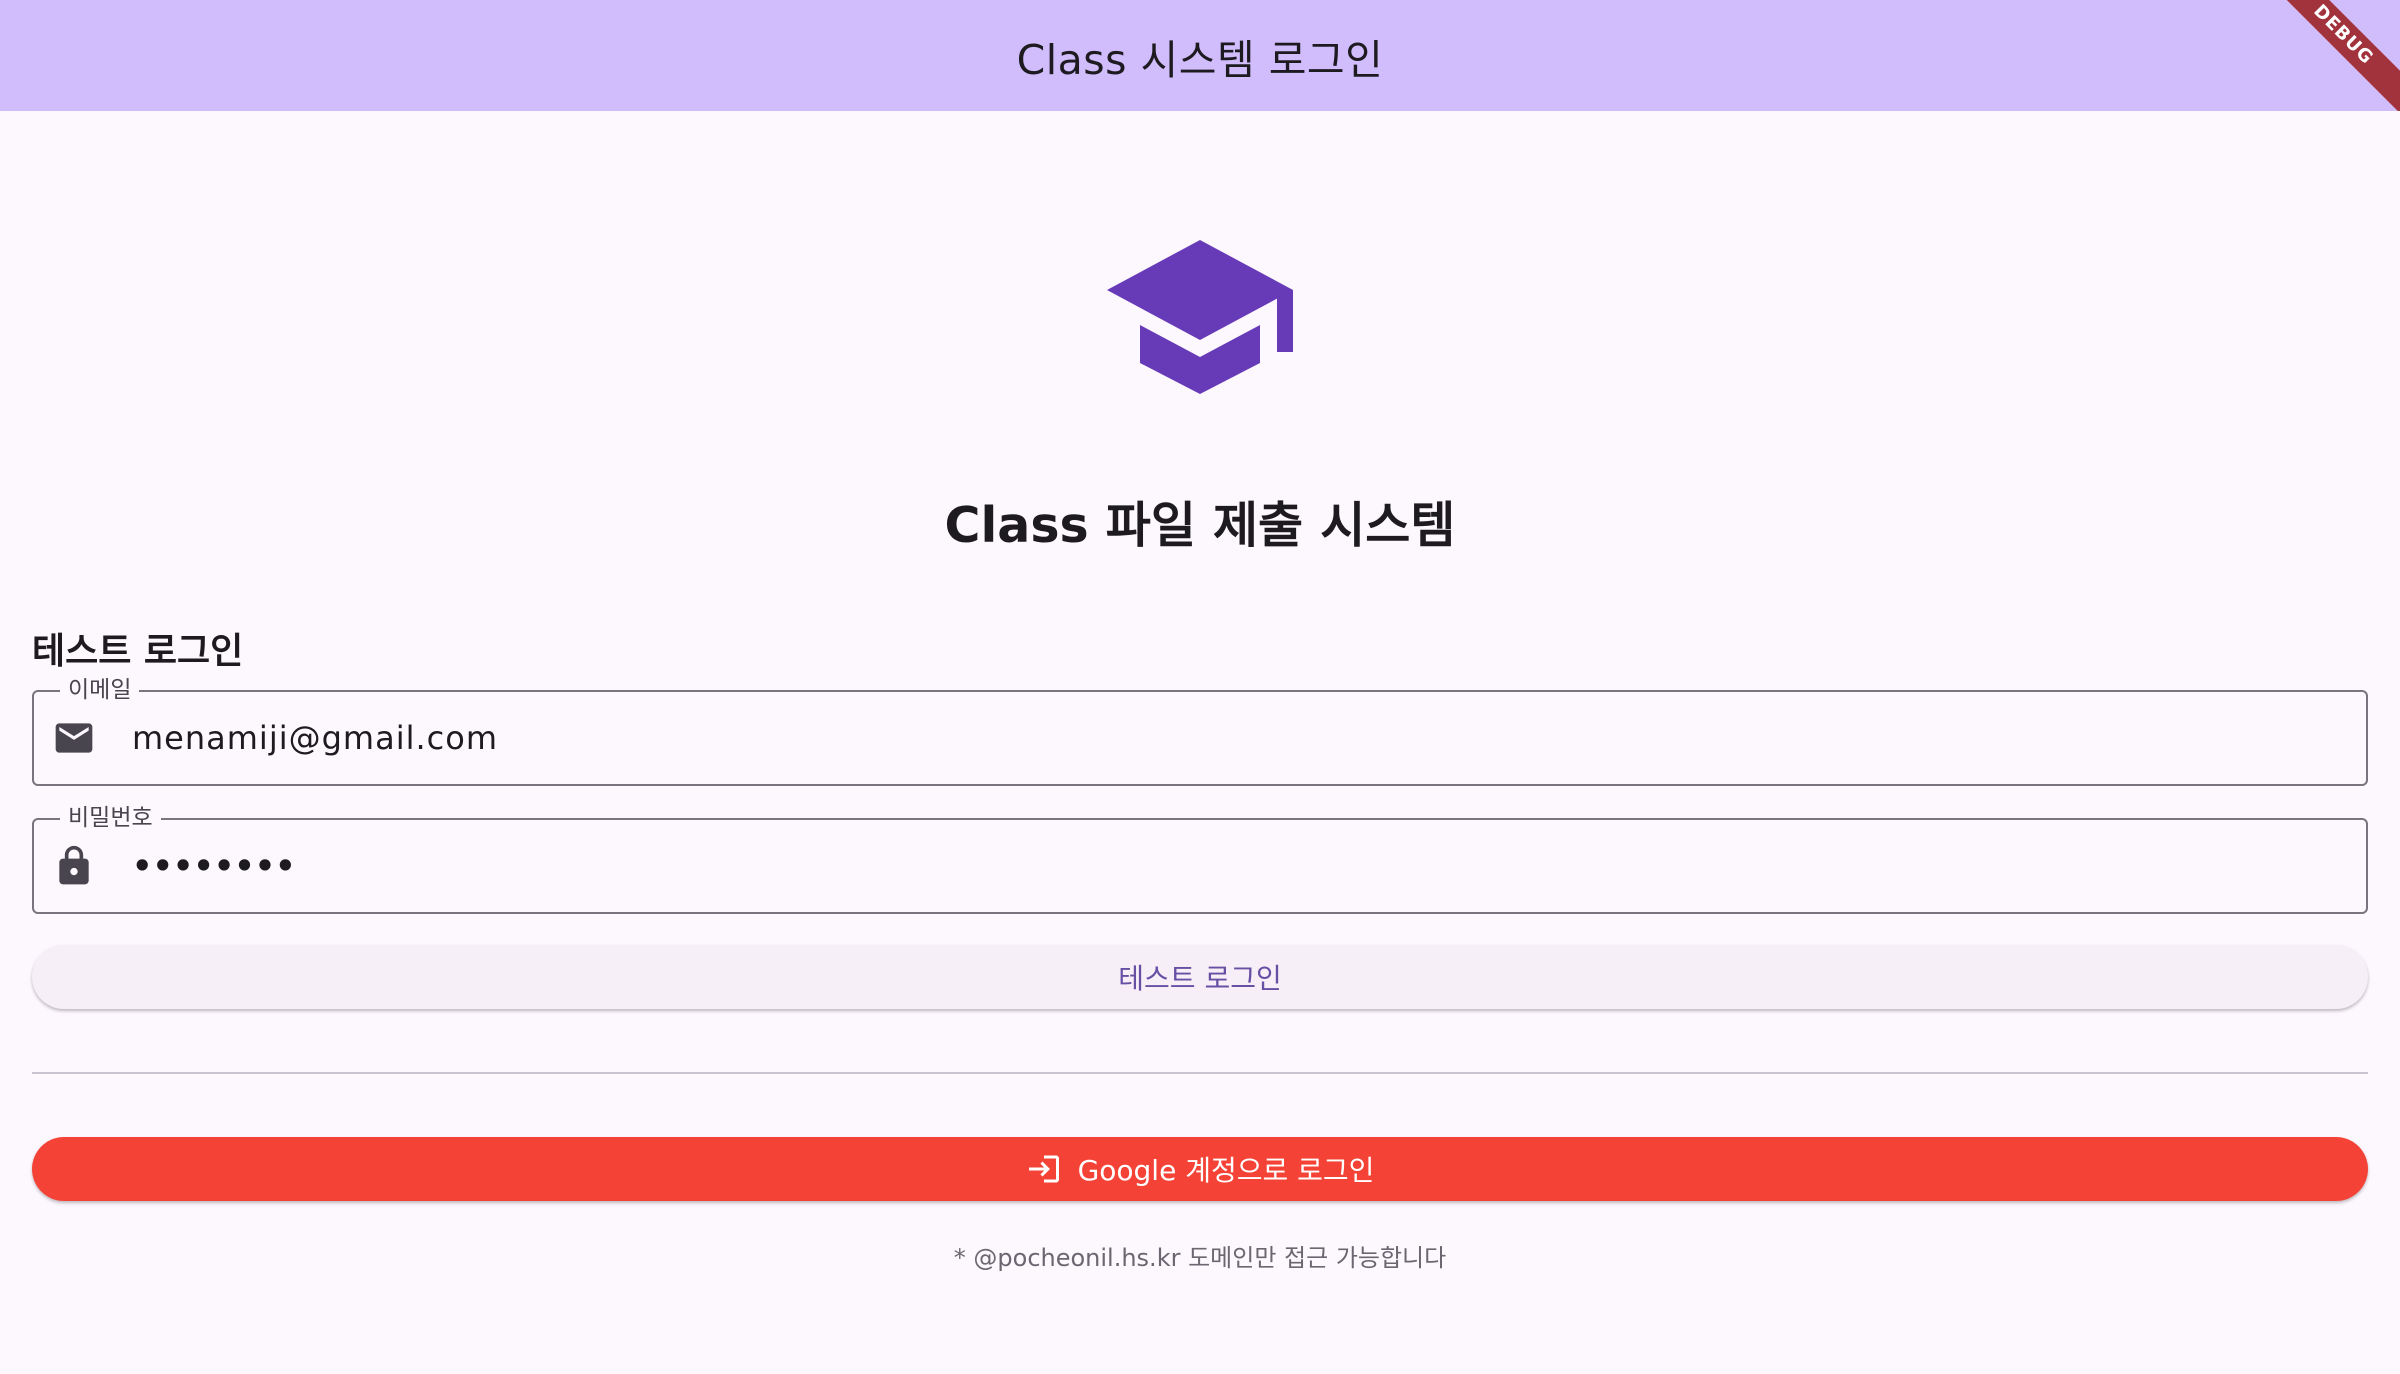 The height and width of the screenshot is (1374, 2400). Describe the element at coordinates (1200, 977) in the screenshot. I see `test-login-button: 테스트 로그인` at that location.